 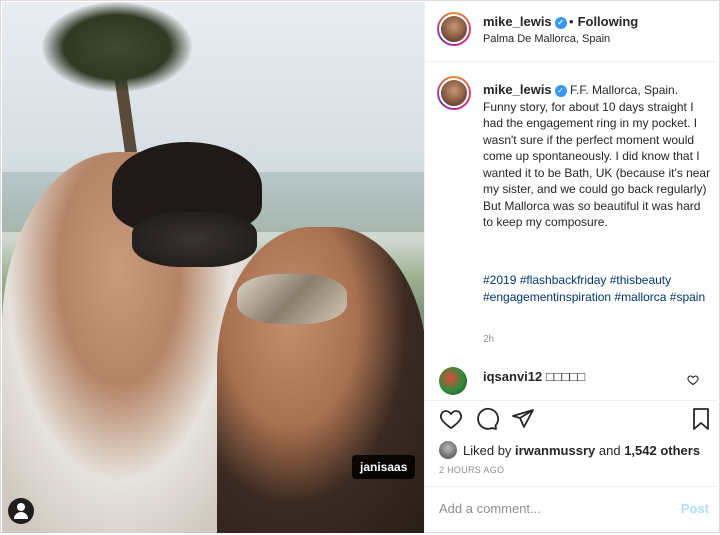 What do you see at coordinates (662, 450) in the screenshot?
I see `likes-count-link: 1,542 others` at bounding box center [662, 450].